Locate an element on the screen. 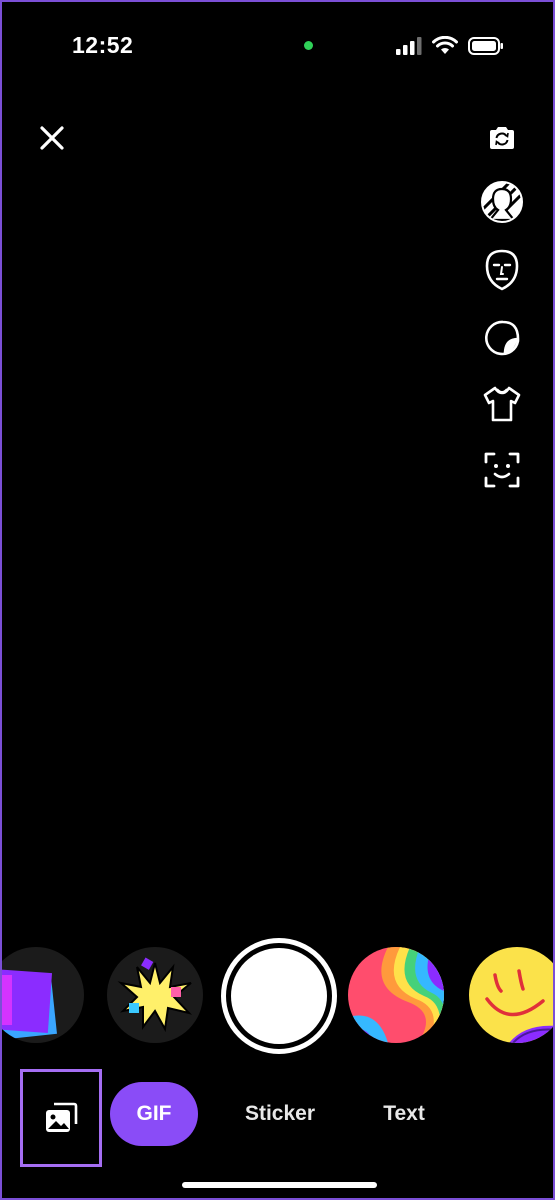 This screenshot has height=1200, width=555. mode-tab-sticker: Sticker is located at coordinates (280, 1114).